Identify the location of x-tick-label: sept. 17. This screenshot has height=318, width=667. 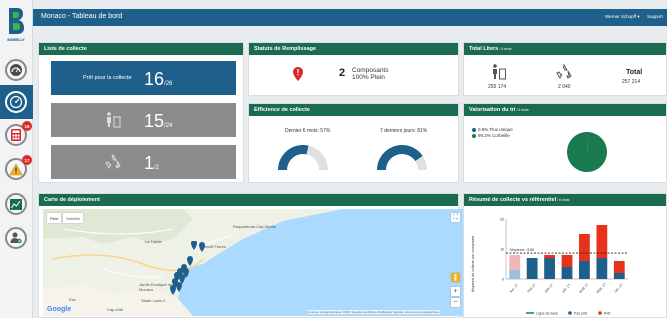
(601, 288).